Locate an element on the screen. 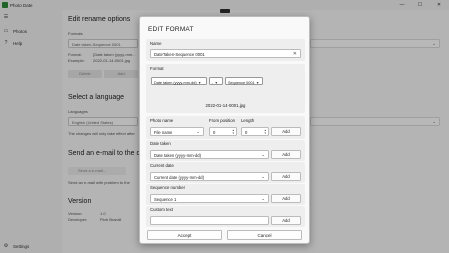 The image size is (449, 253). name-input-value: DateTaken-Sequence 0001 is located at coordinates (179, 54).